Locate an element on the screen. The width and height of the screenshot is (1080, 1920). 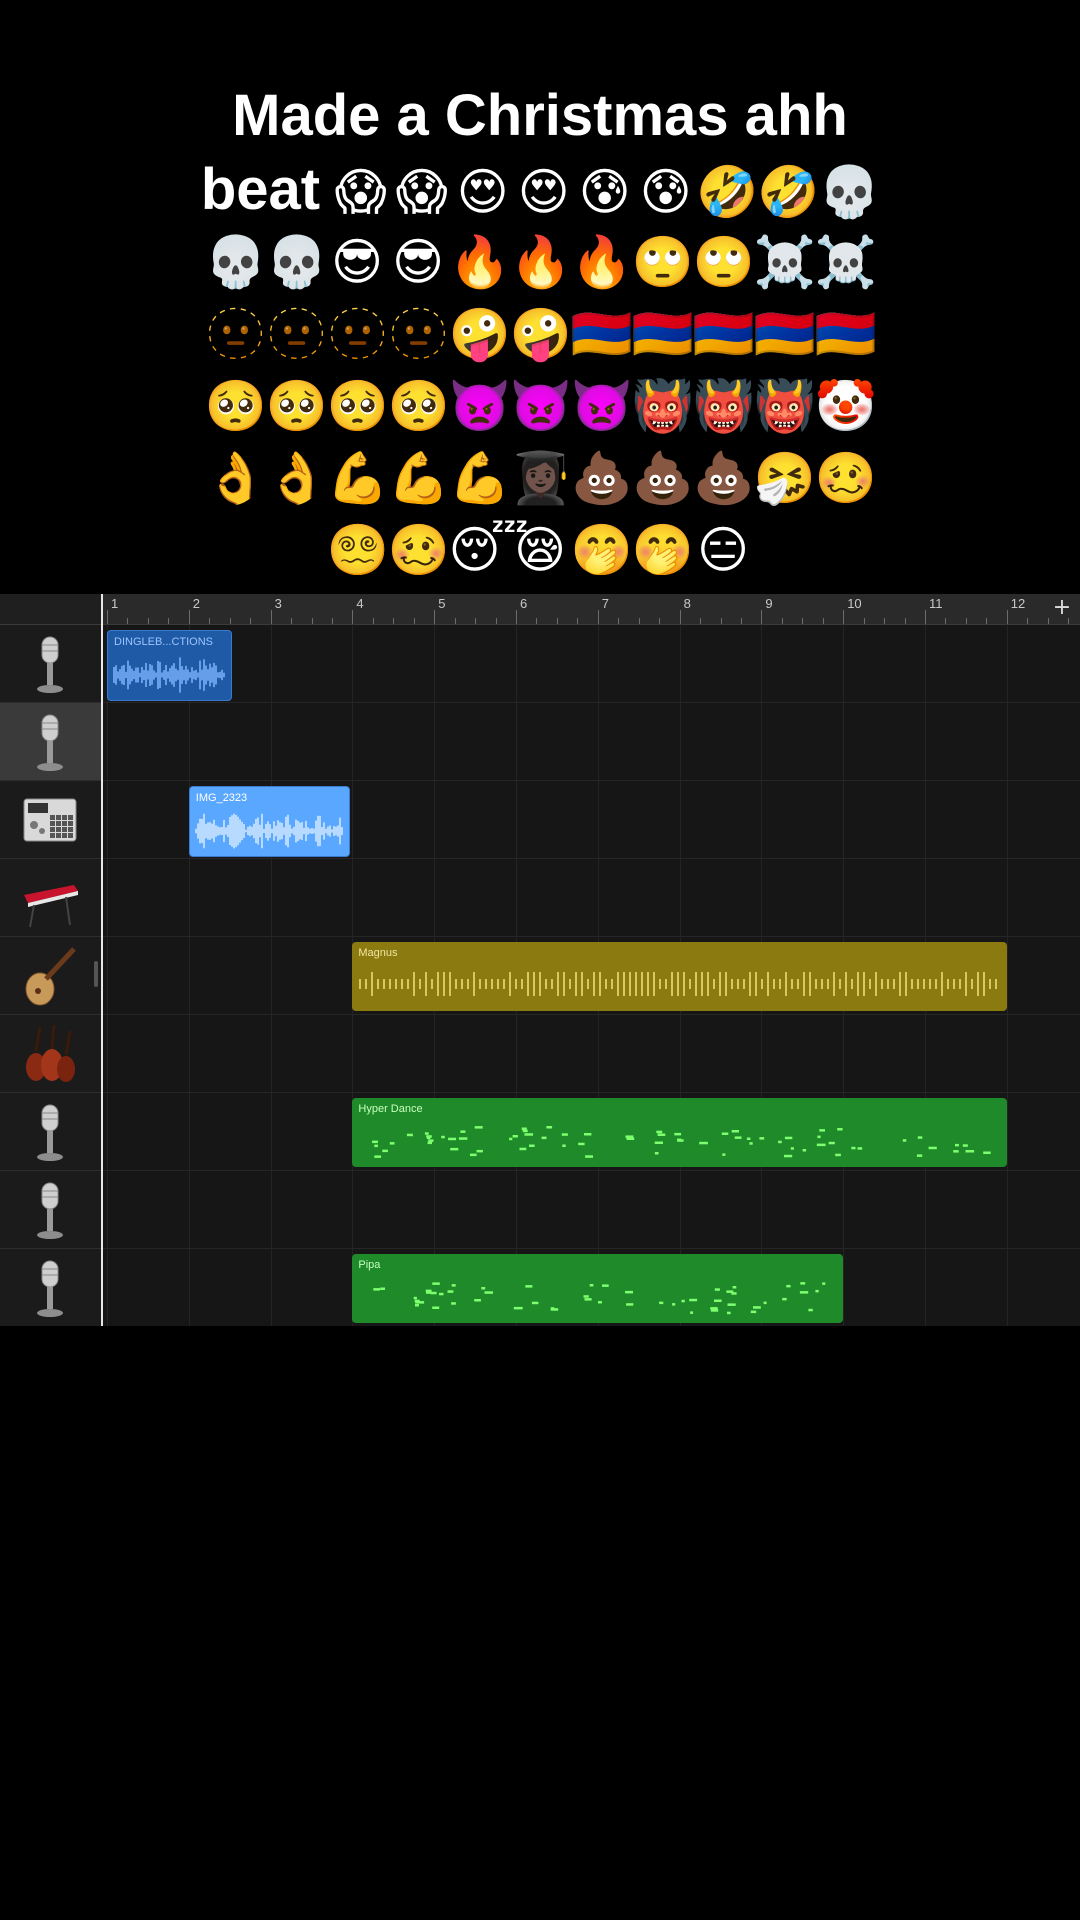
ruler-bar-number: 8 is located at coordinates (687, 603).